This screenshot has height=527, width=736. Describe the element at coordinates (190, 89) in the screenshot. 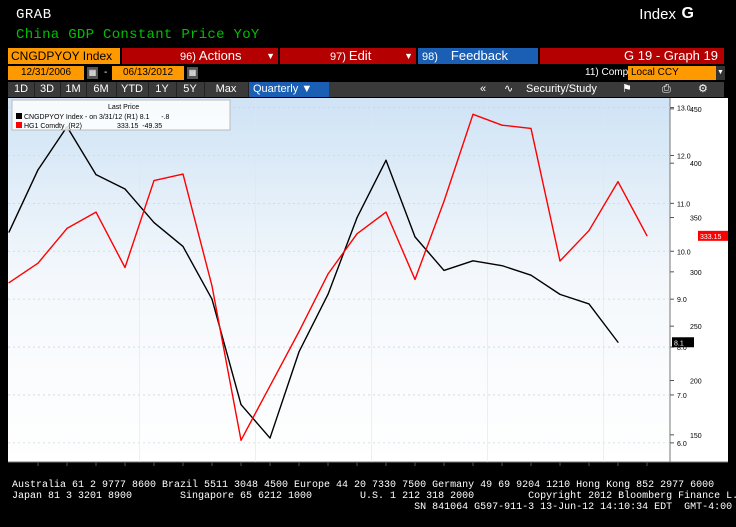

I see `range-5y: 5Y` at that location.